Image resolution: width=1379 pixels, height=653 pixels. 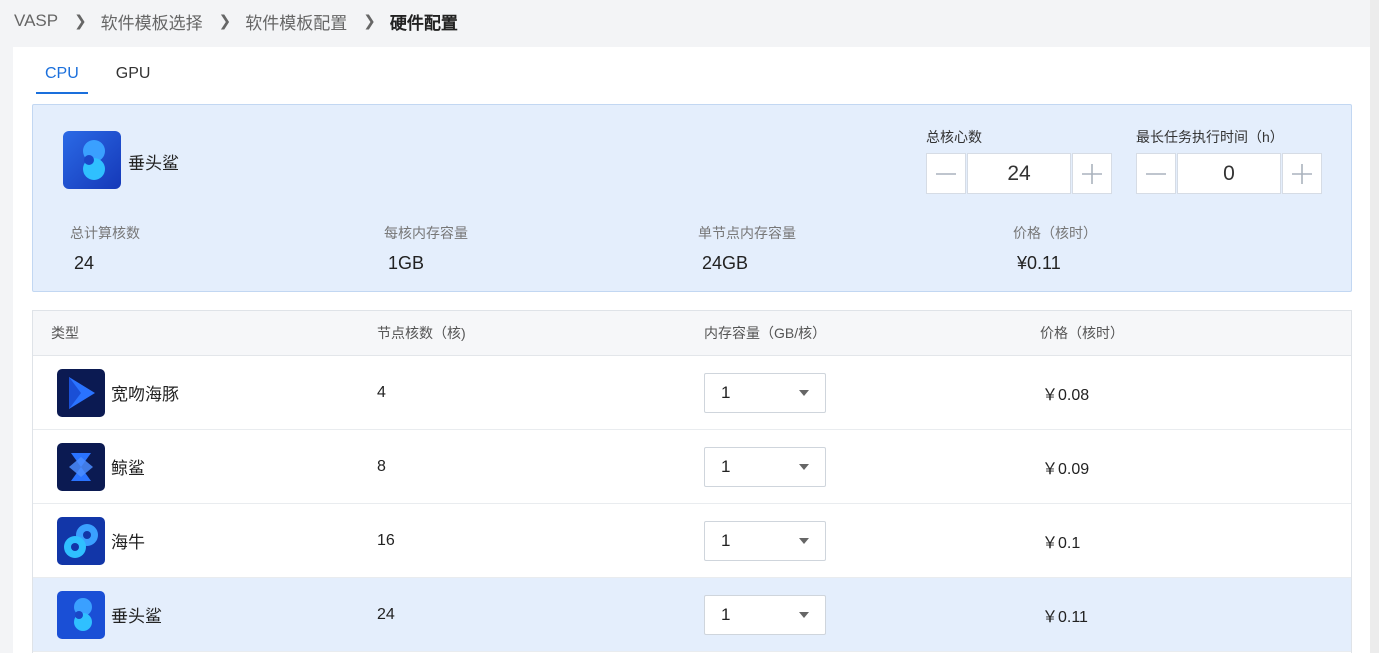 I want to click on header-price: 价格（核时）, so click(x=1082, y=333).